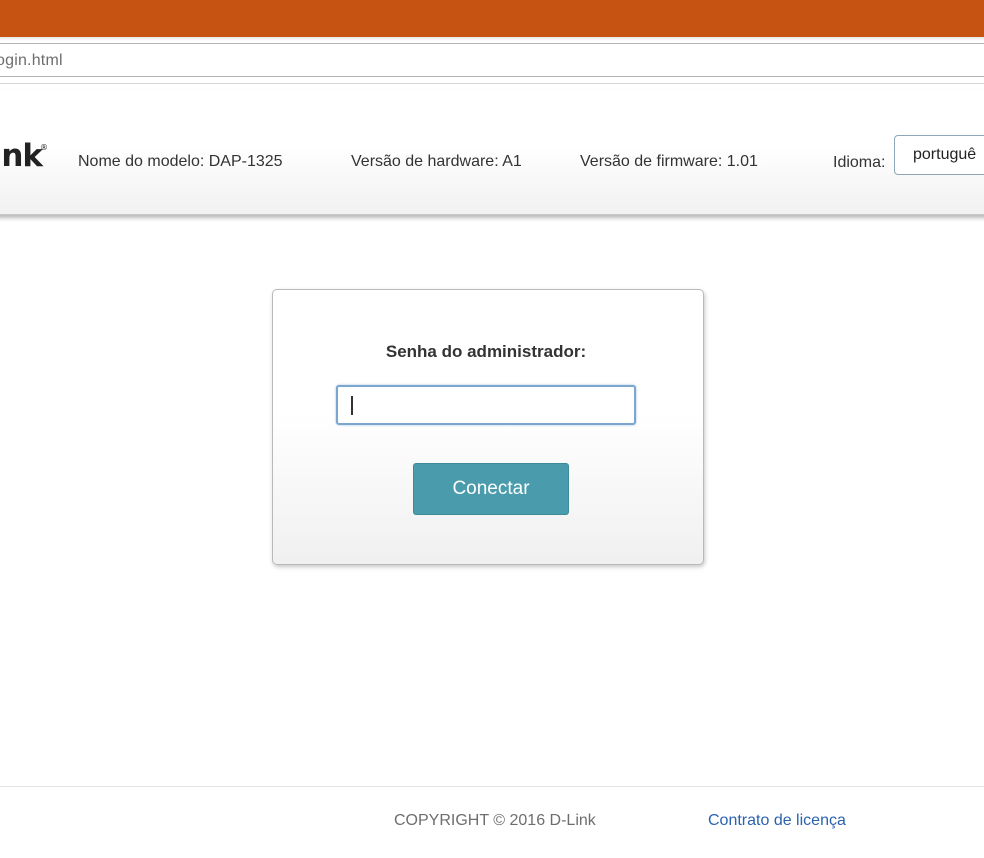 This screenshot has height=858, width=984. Describe the element at coordinates (436, 161) in the screenshot. I see `hardware-version: Versão de hardware: A1` at that location.